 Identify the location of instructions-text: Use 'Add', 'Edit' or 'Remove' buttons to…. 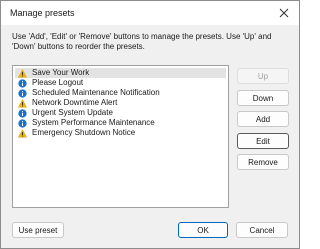
(142, 41).